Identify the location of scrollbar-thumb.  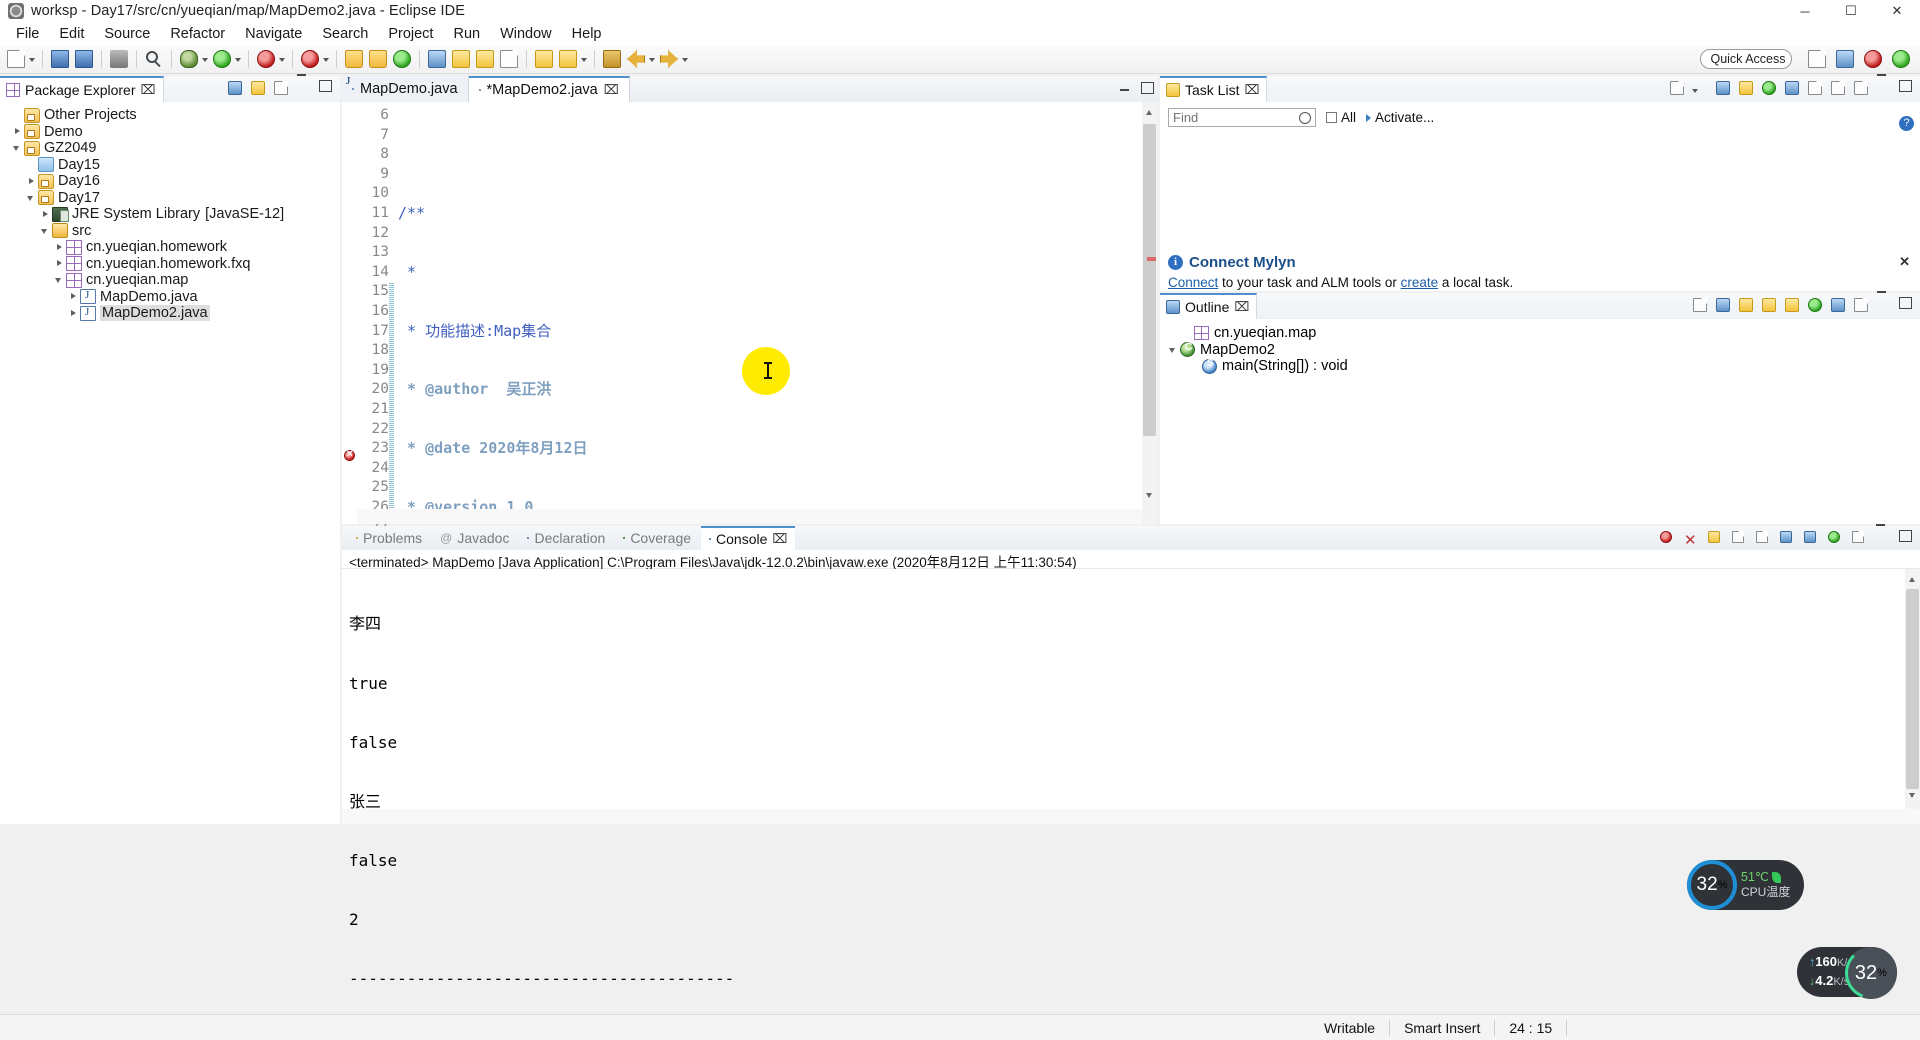
(1912, 689).